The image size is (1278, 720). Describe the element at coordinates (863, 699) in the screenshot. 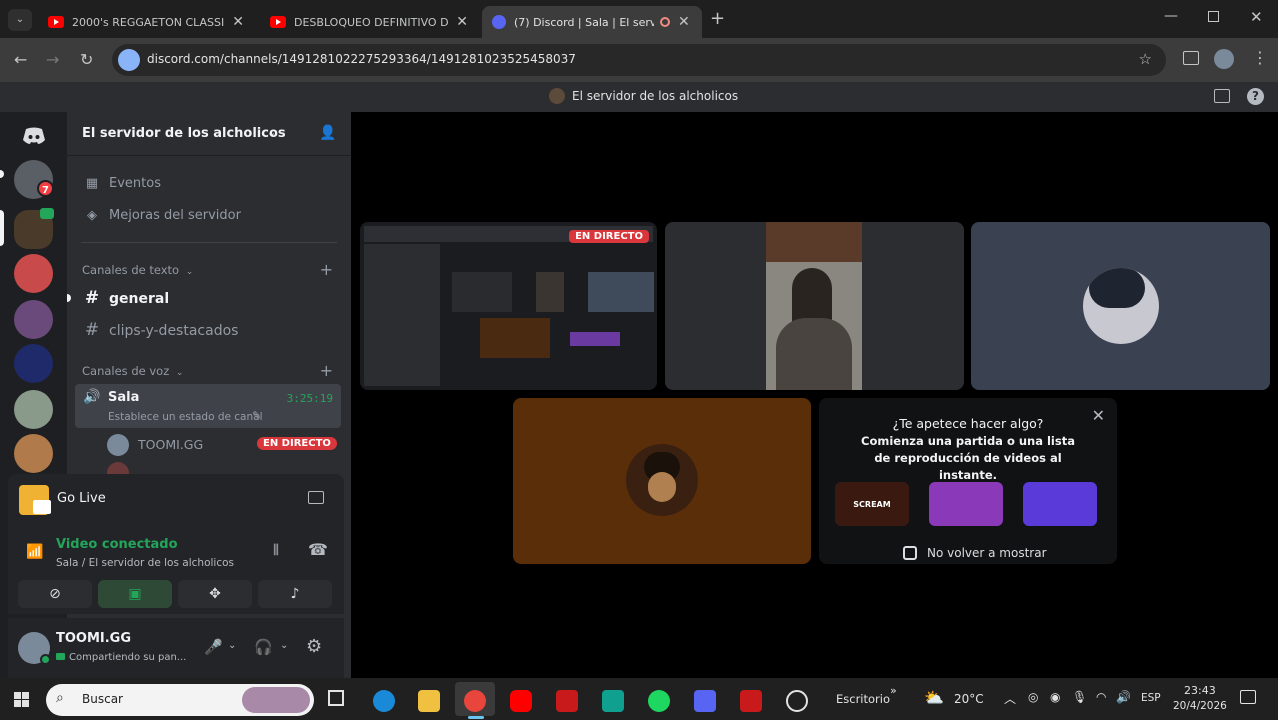

I see `desktop-label: Escritorio` at that location.